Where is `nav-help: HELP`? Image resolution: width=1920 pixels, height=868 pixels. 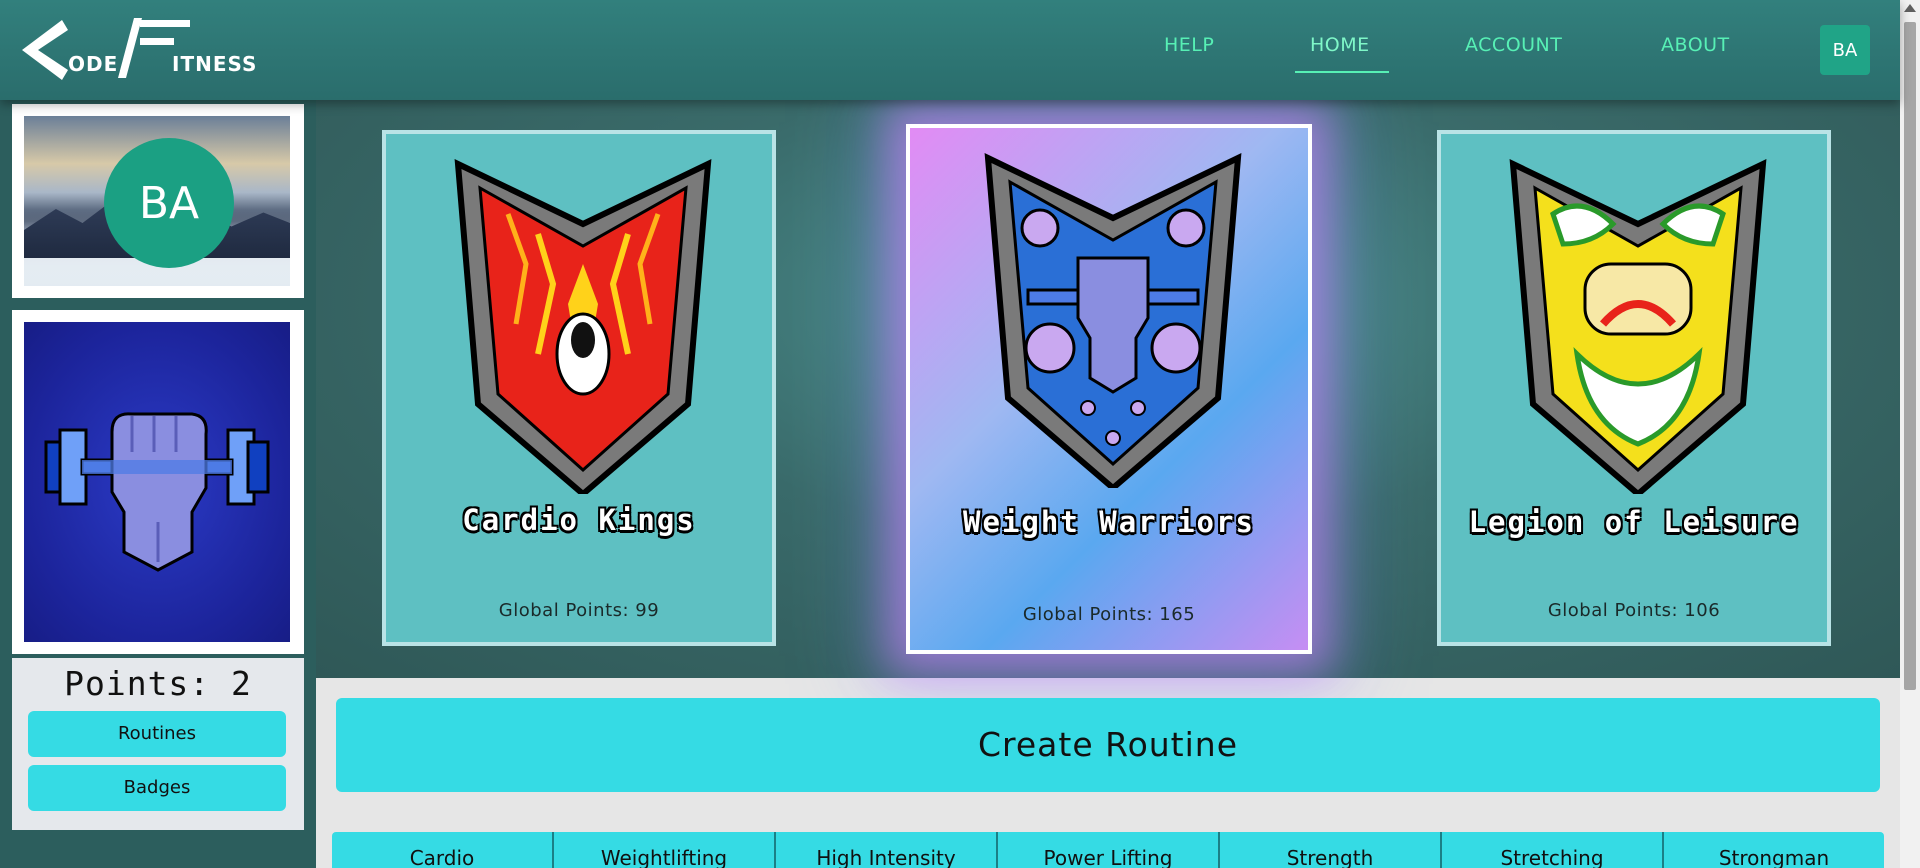 nav-help: HELP is located at coordinates (1189, 45).